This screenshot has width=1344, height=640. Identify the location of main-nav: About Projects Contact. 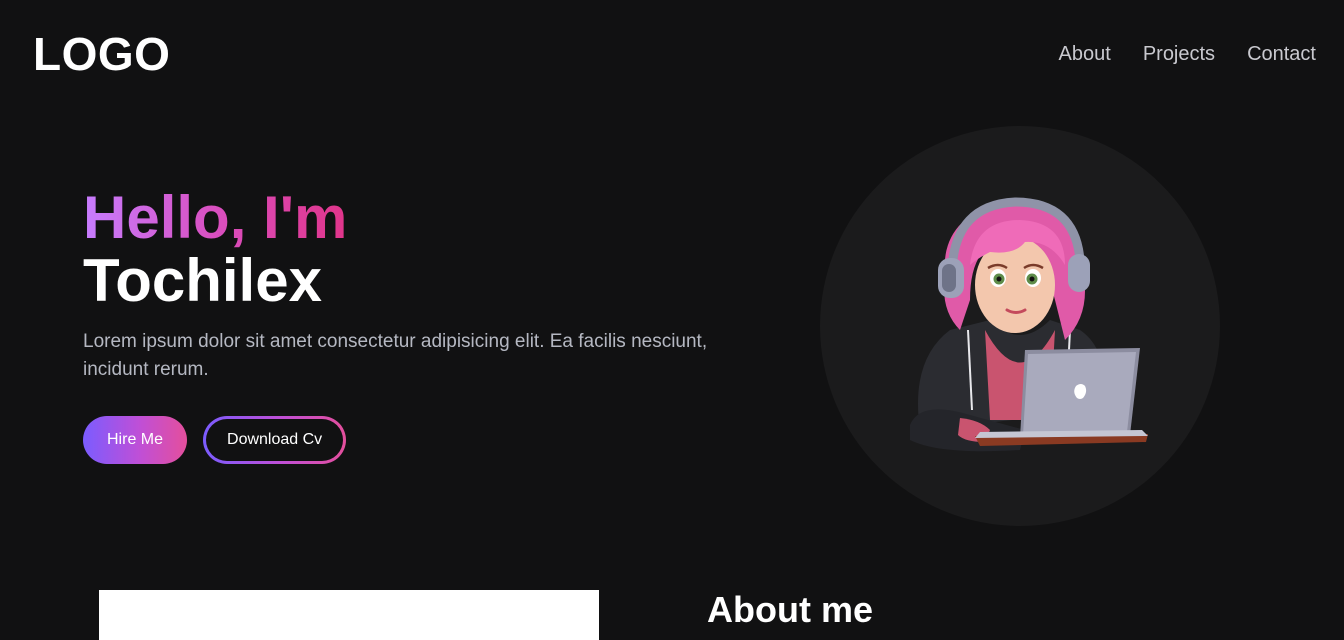
(1187, 54).